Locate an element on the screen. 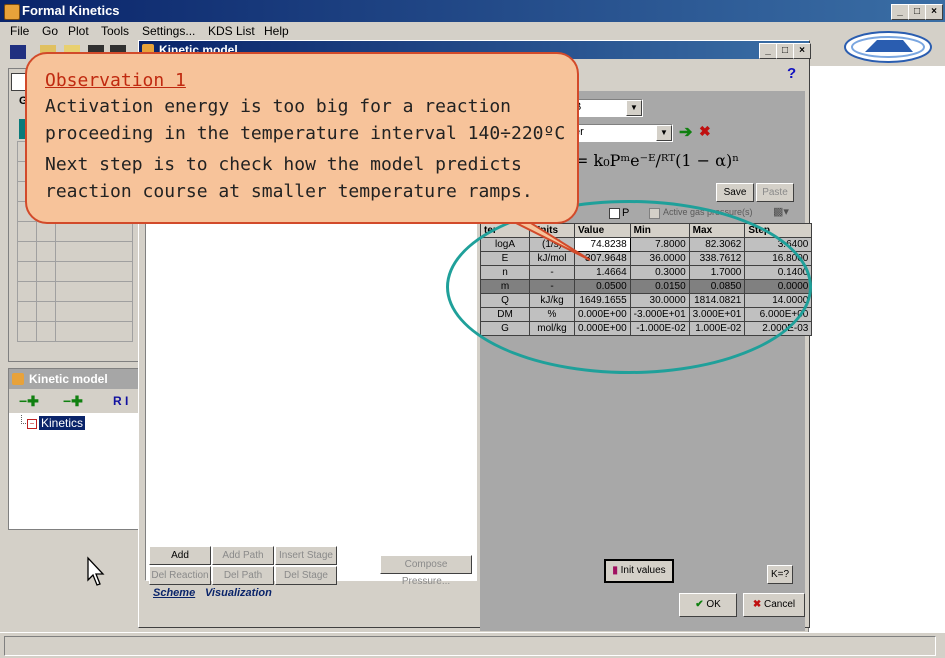 Image resolution: width=945 pixels, height=658 pixels. add-path-button: Add Path is located at coordinates (243, 555).